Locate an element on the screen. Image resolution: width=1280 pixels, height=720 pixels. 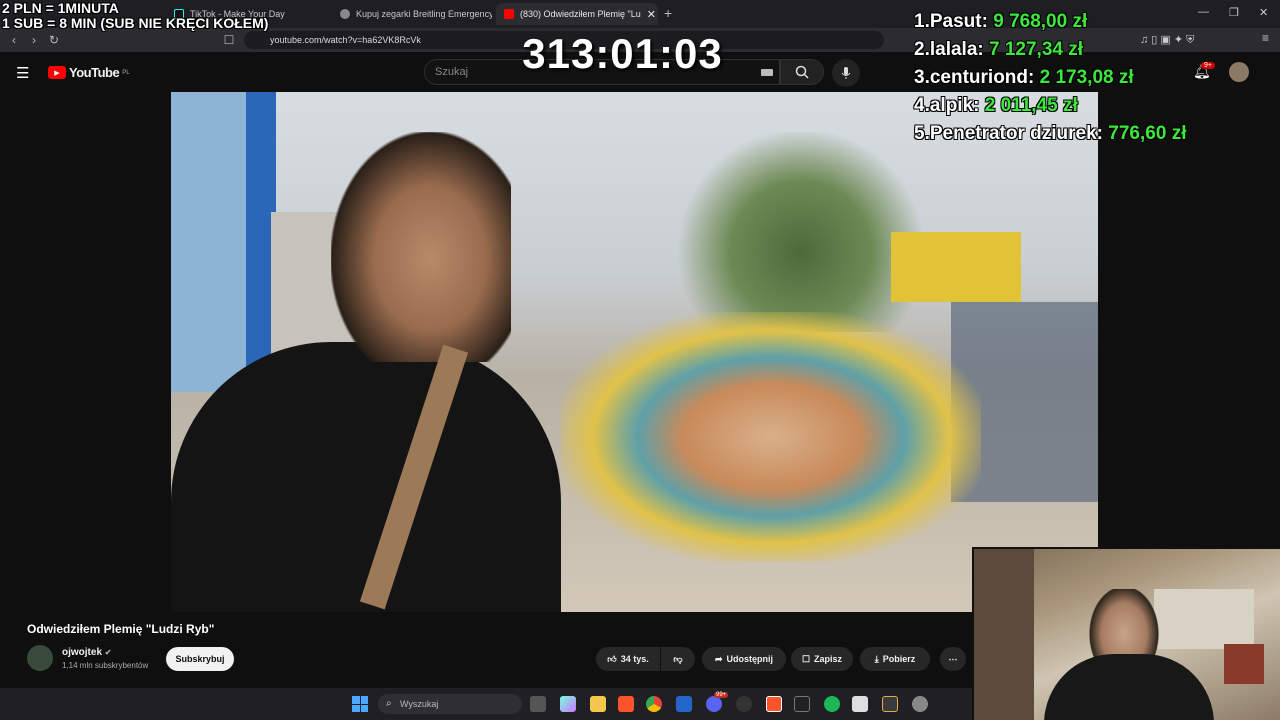
rule-line-1: 2 PLN = 1MINUTA is located at coordinates (60, 8).